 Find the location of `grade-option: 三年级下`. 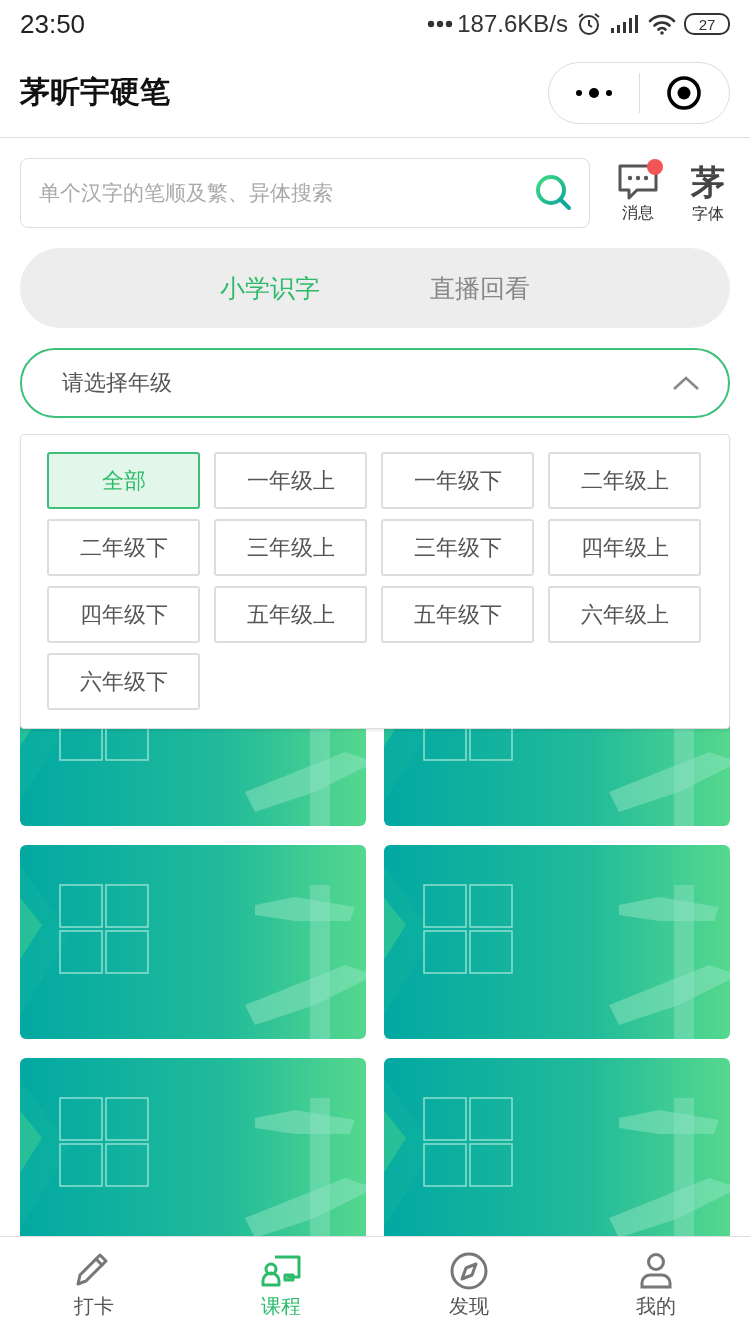

grade-option: 三年级下 is located at coordinates (457, 547).